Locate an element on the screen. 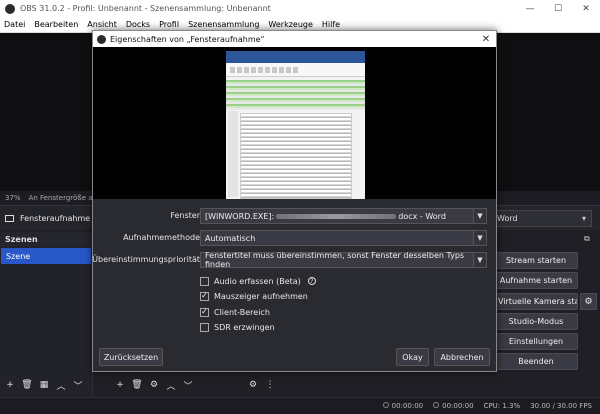  help-icon: ? is located at coordinates (311, 281).